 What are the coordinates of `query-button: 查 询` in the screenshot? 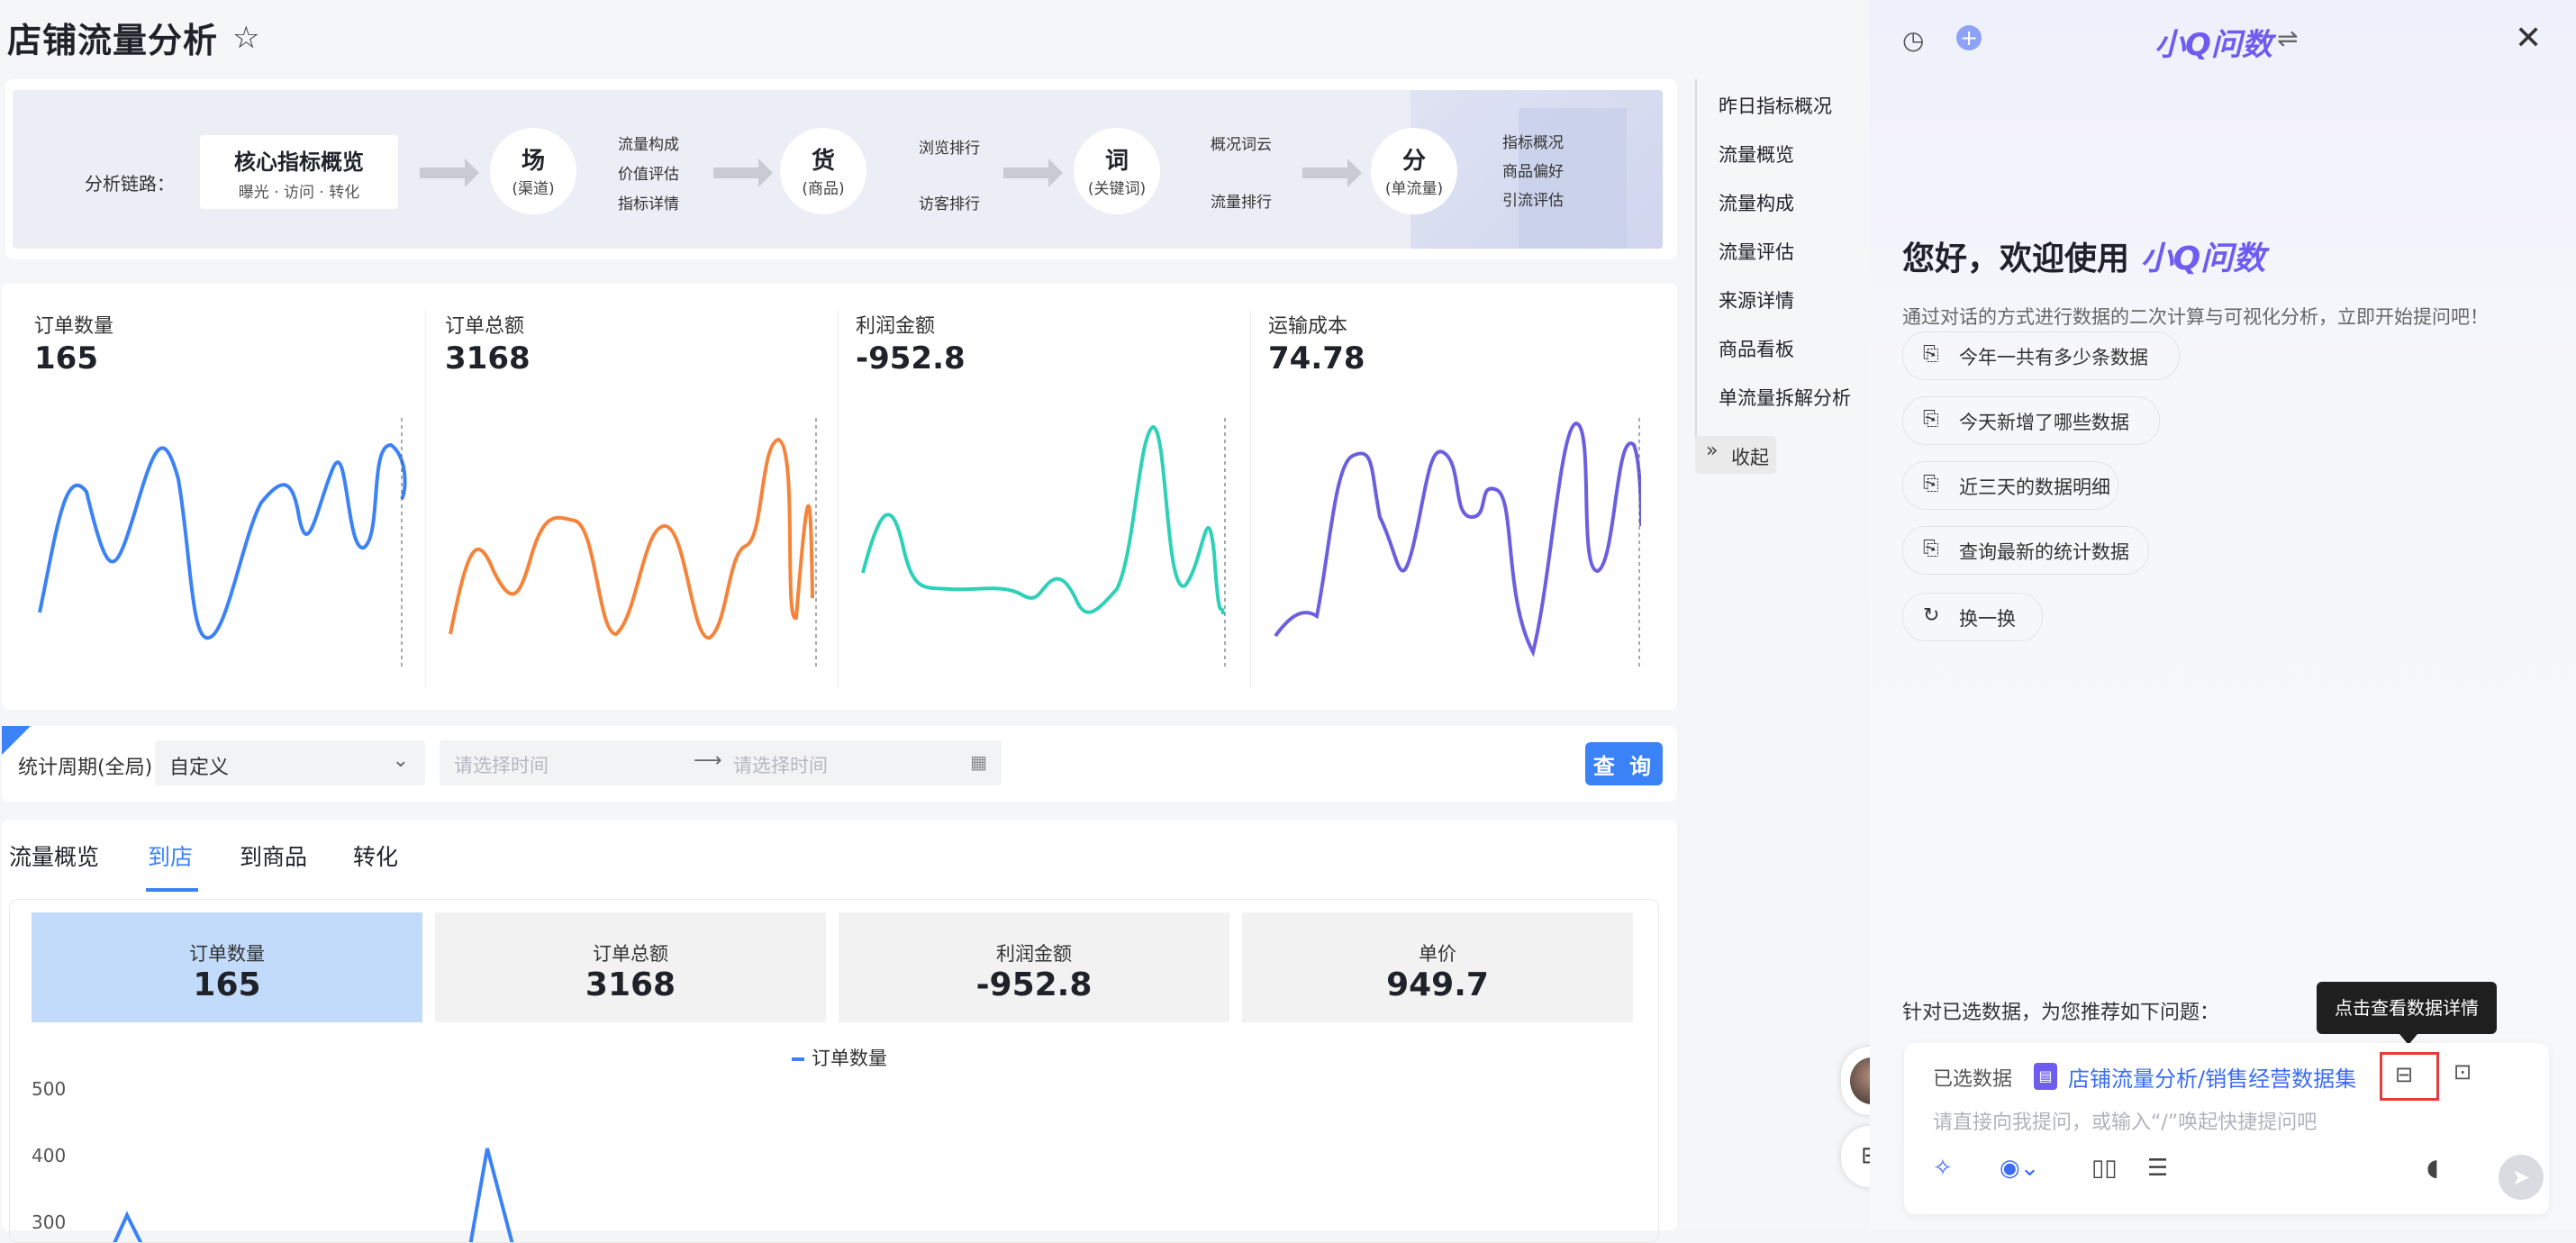 It's located at (1624, 763).